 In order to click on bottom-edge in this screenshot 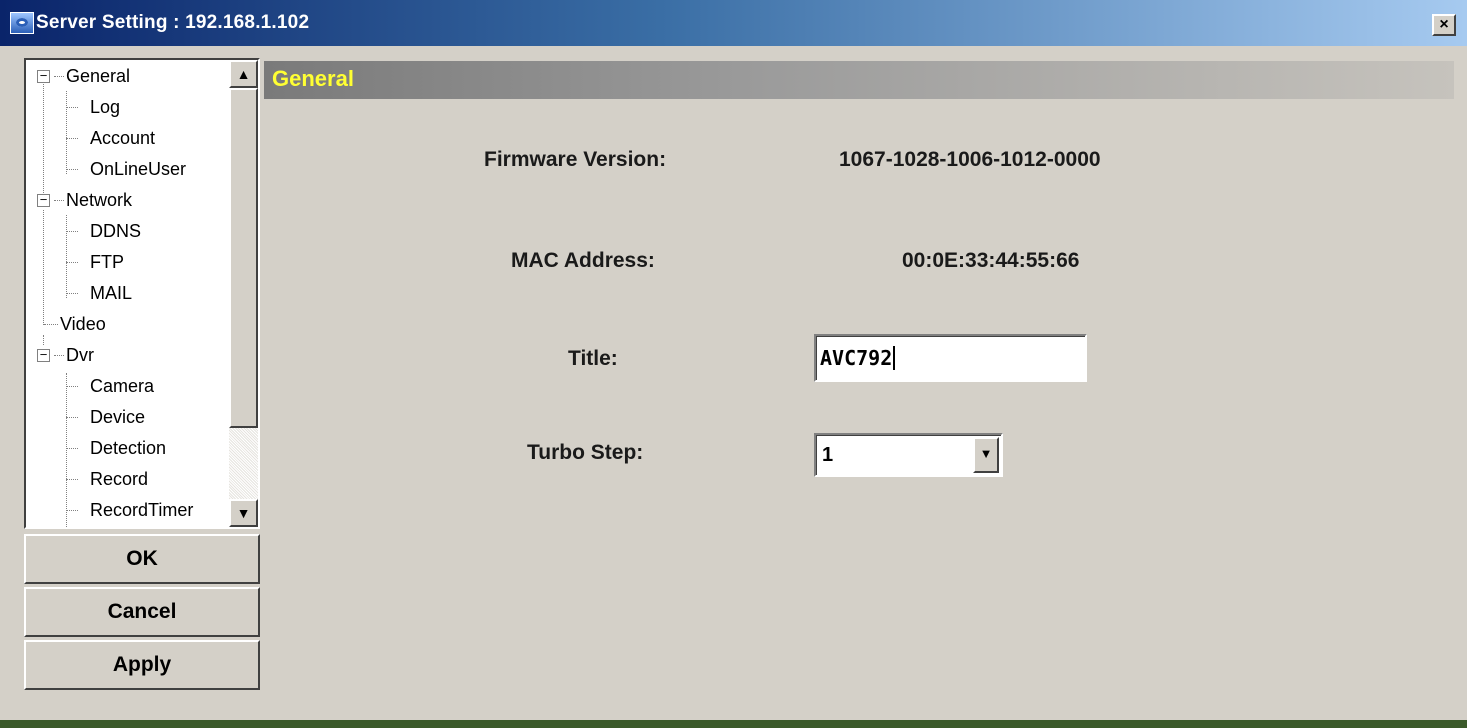, I will do `click(733, 724)`.